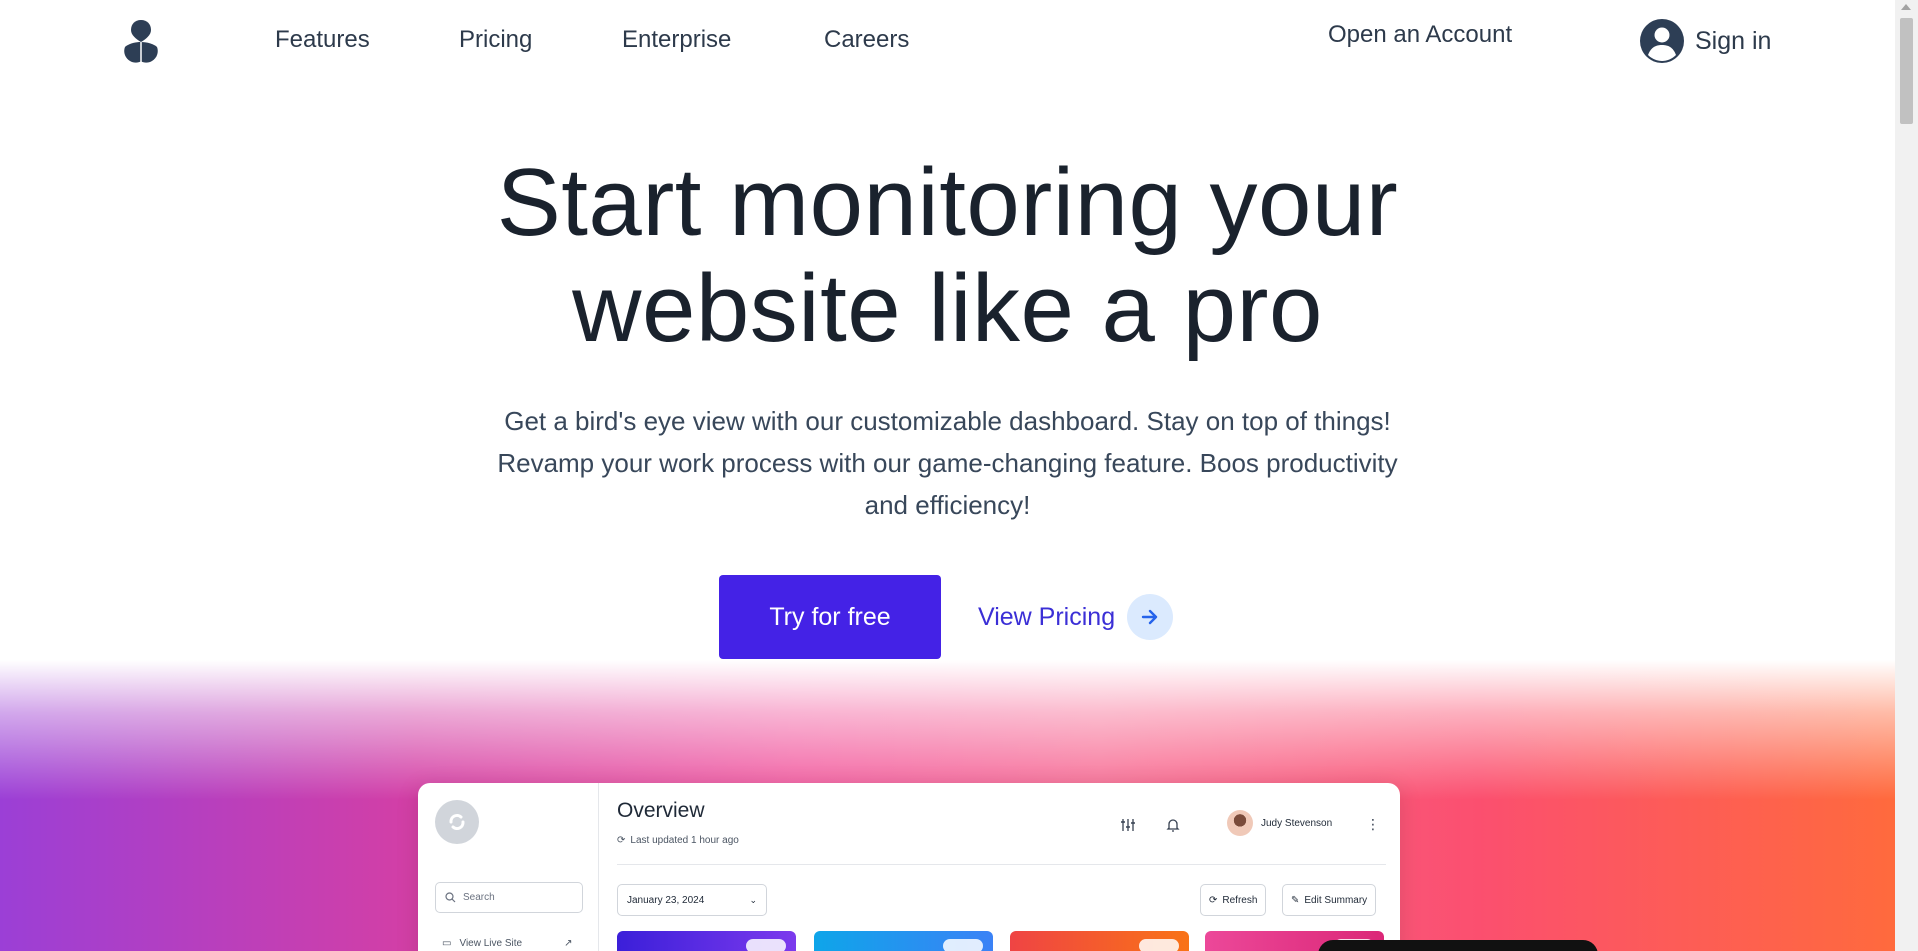  I want to click on nav-enterprise-link: Enterprise, so click(676, 40).